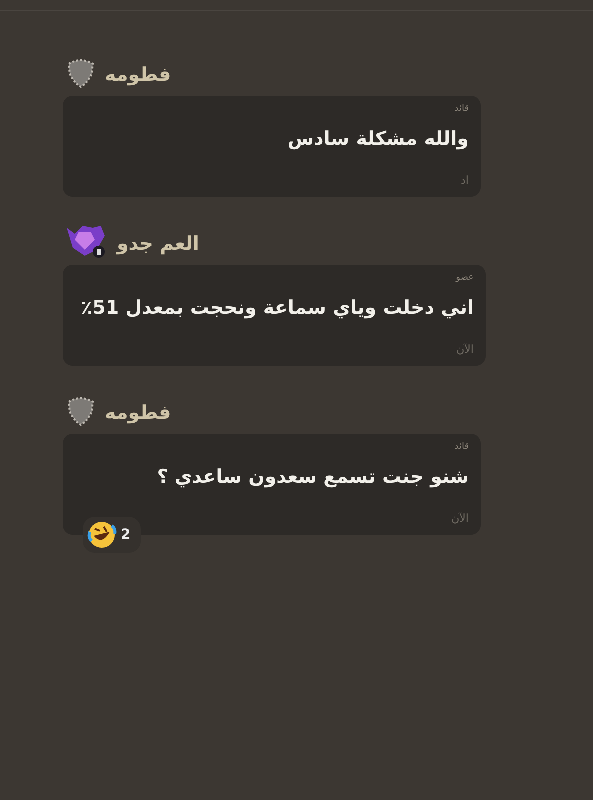 Image resolution: width=593 pixels, height=800 pixels. Describe the element at coordinates (102, 535) in the screenshot. I see `laughing-emoji-icon` at that location.